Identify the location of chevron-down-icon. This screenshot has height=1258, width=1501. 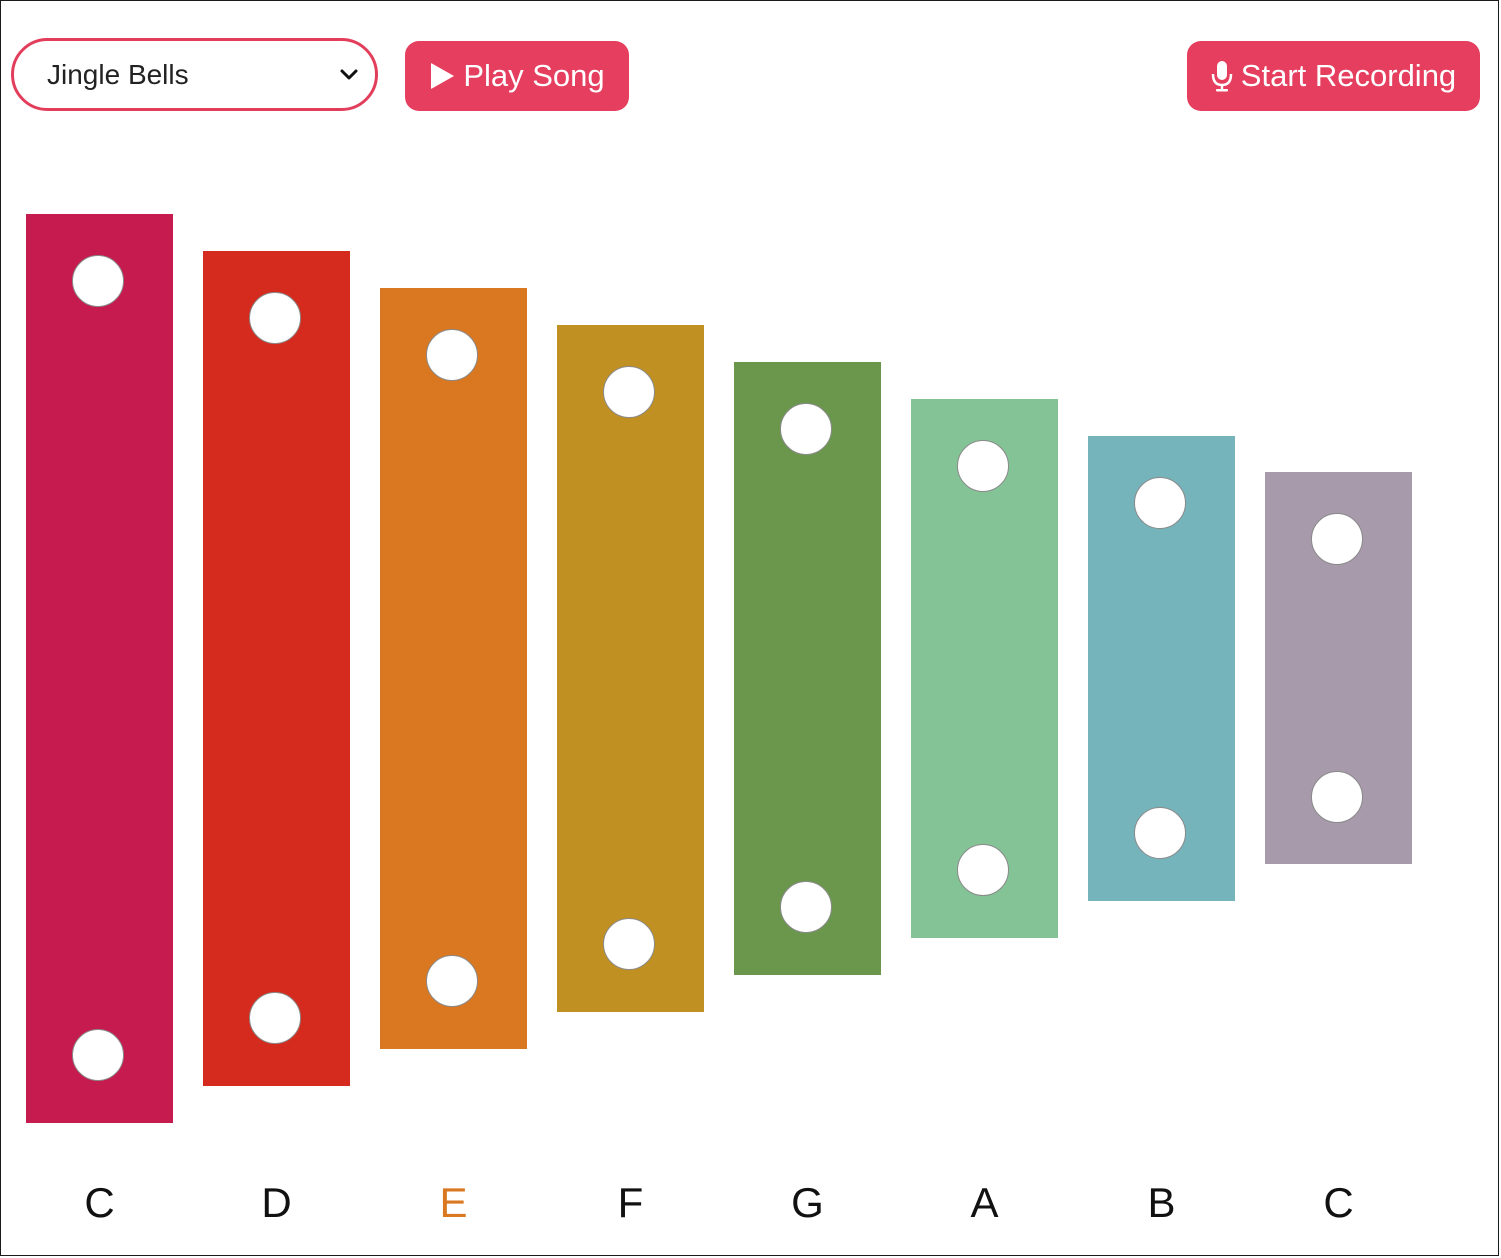
(349, 74).